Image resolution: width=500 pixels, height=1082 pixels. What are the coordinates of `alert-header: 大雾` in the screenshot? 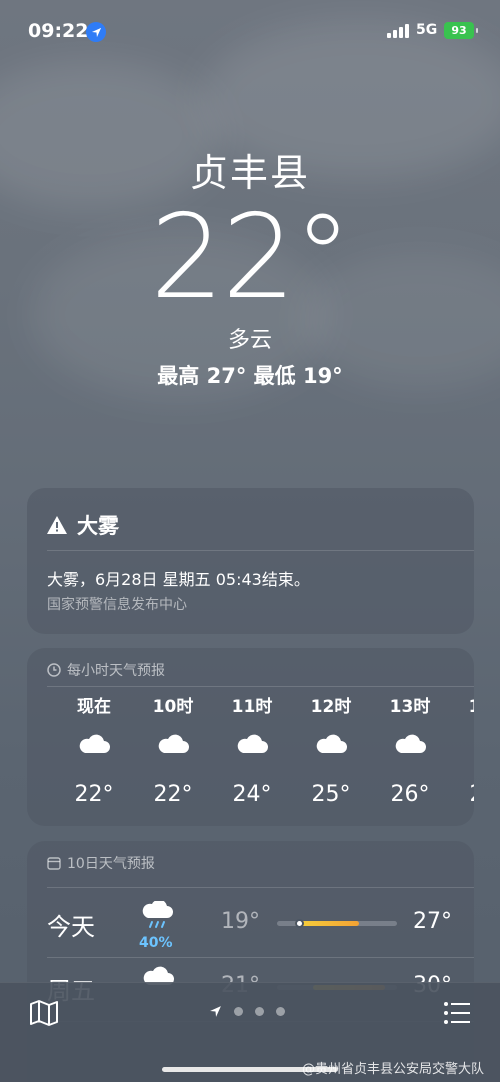 It's located at (83, 525).